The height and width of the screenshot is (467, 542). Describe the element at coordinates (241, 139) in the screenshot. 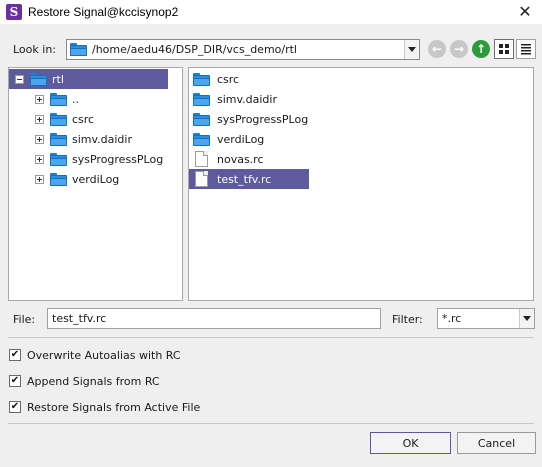

I see `list-item-label: verdiLog` at that location.